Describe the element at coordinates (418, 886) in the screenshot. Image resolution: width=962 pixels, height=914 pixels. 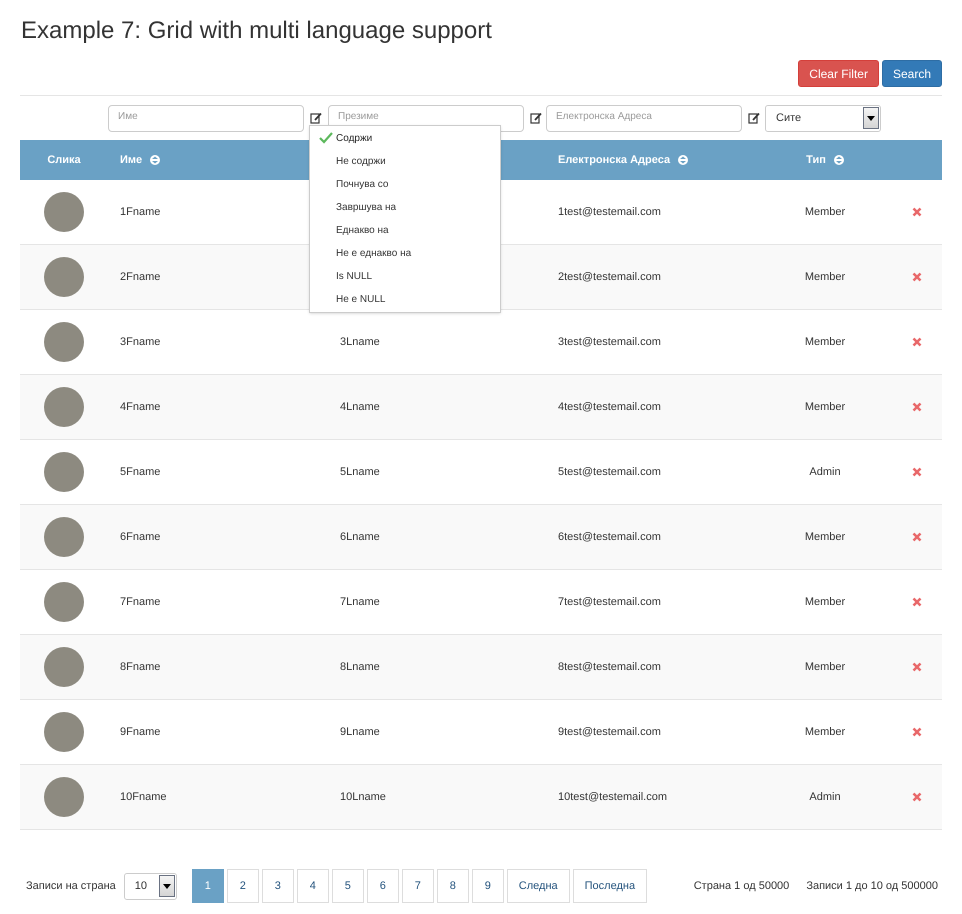
I see `page-button: 7` at that location.